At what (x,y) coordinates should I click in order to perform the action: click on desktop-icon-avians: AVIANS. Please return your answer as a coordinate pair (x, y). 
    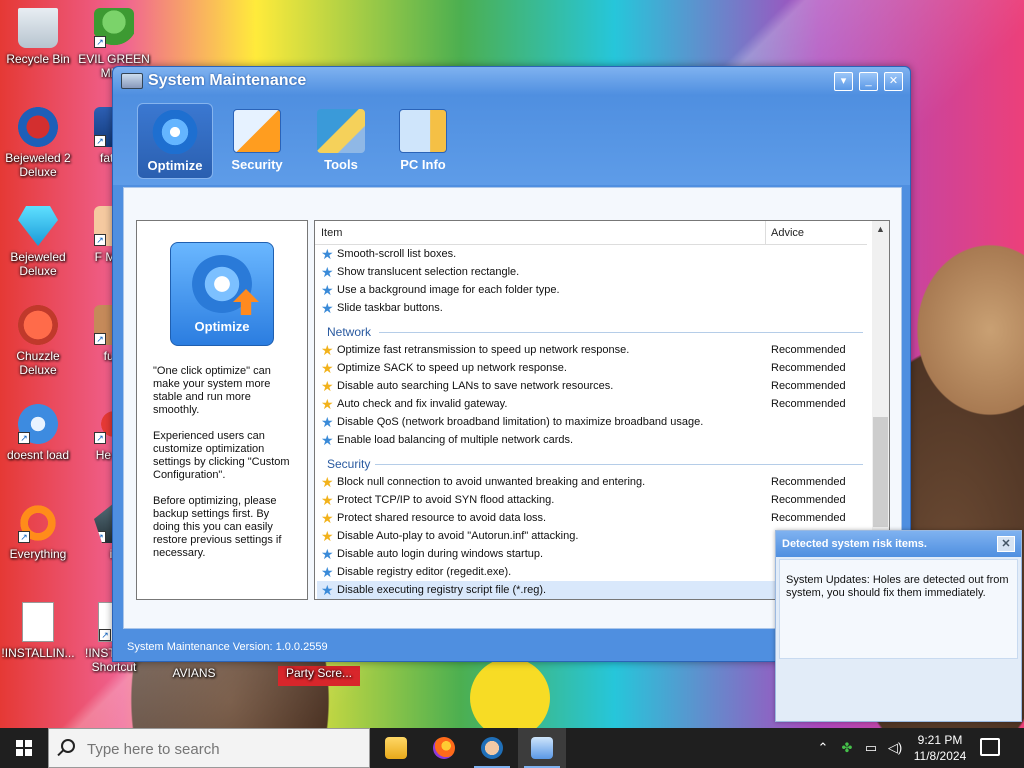
    Looking at the image, I should click on (194, 673).